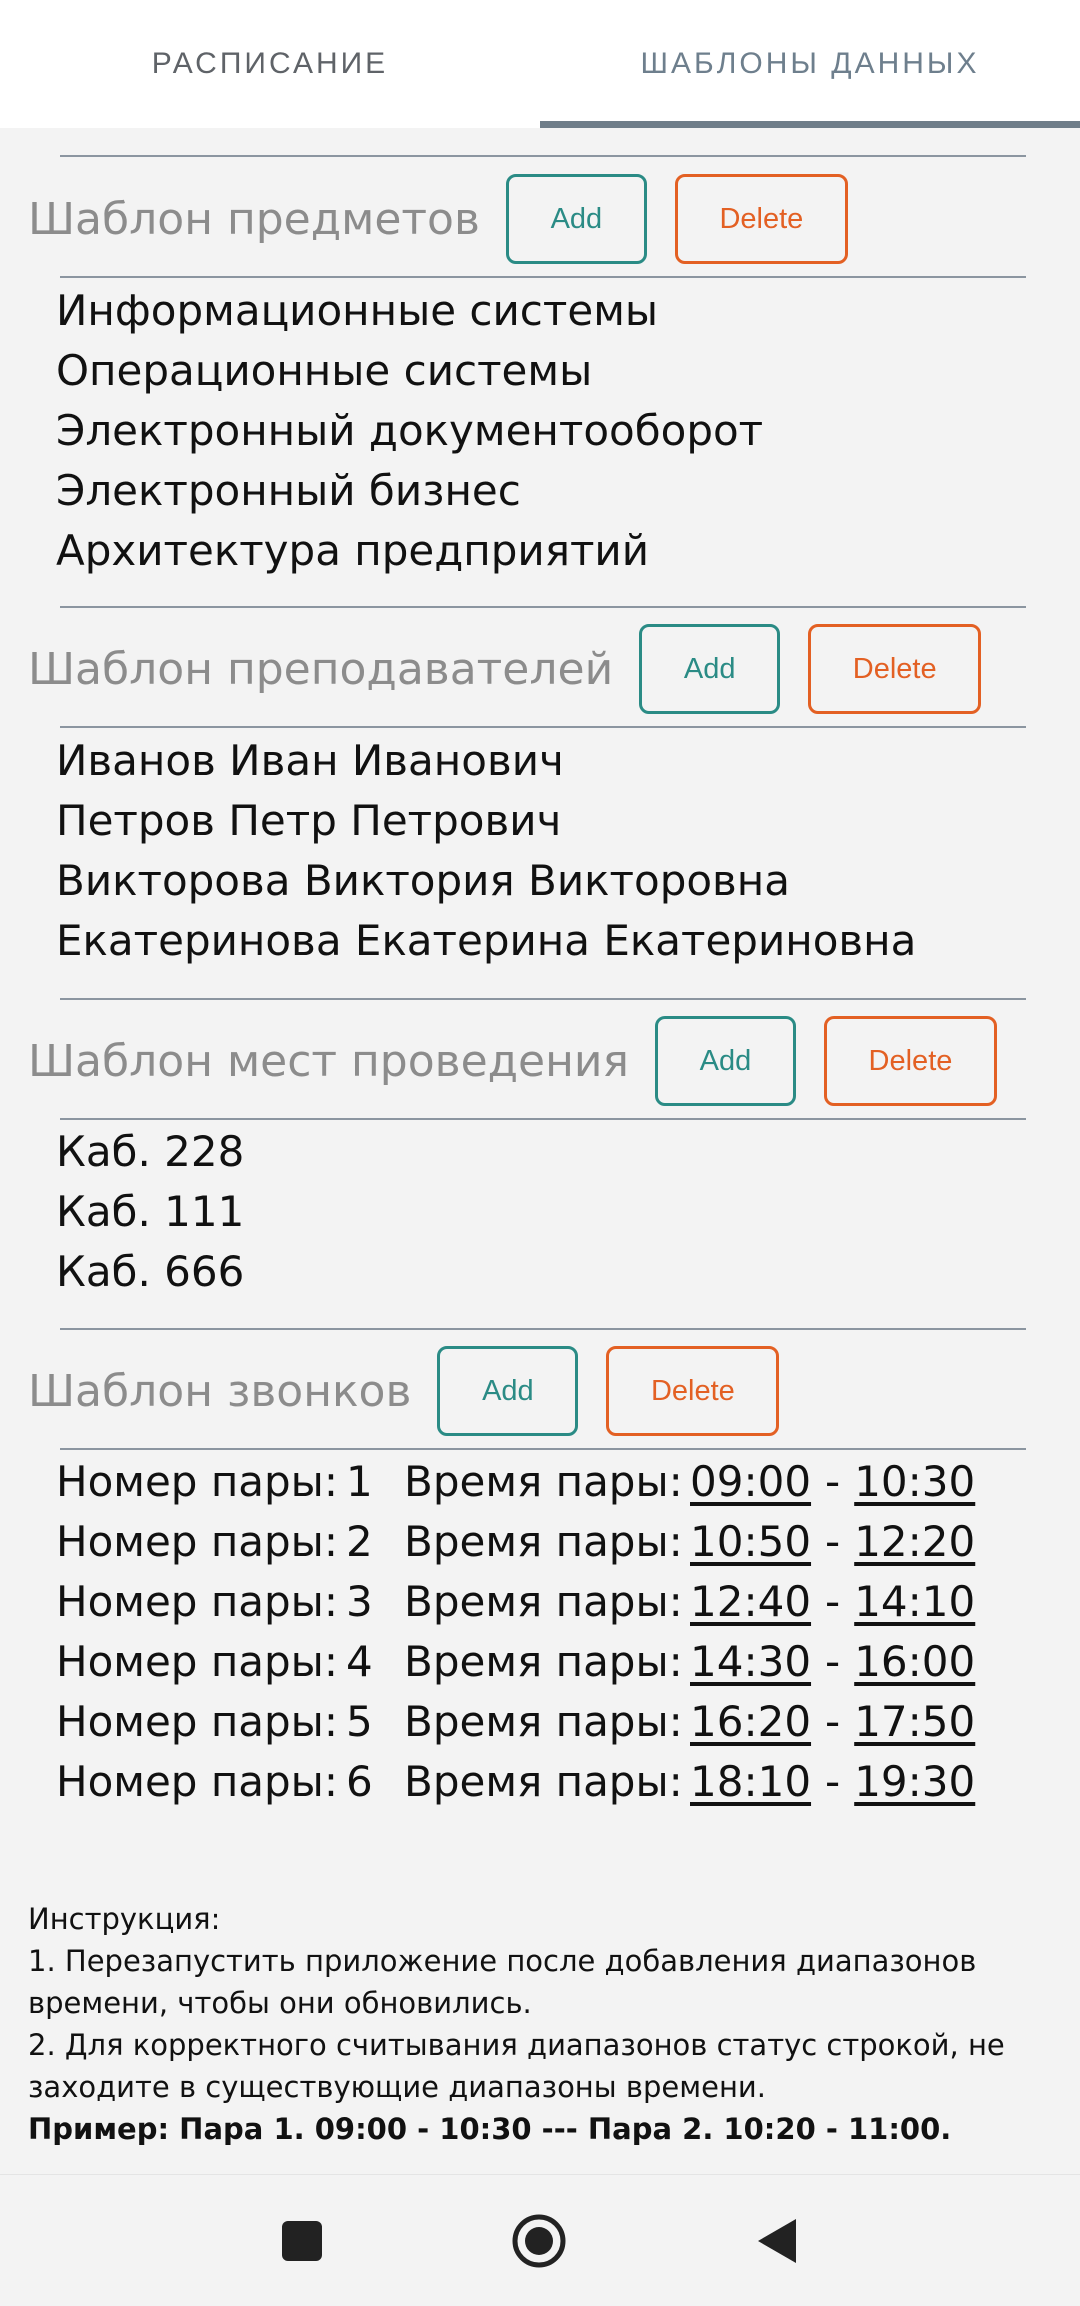 The image size is (1080, 2306). Describe the element at coordinates (750, 1662) in the screenshot. I see `start-time: 14:30` at that location.